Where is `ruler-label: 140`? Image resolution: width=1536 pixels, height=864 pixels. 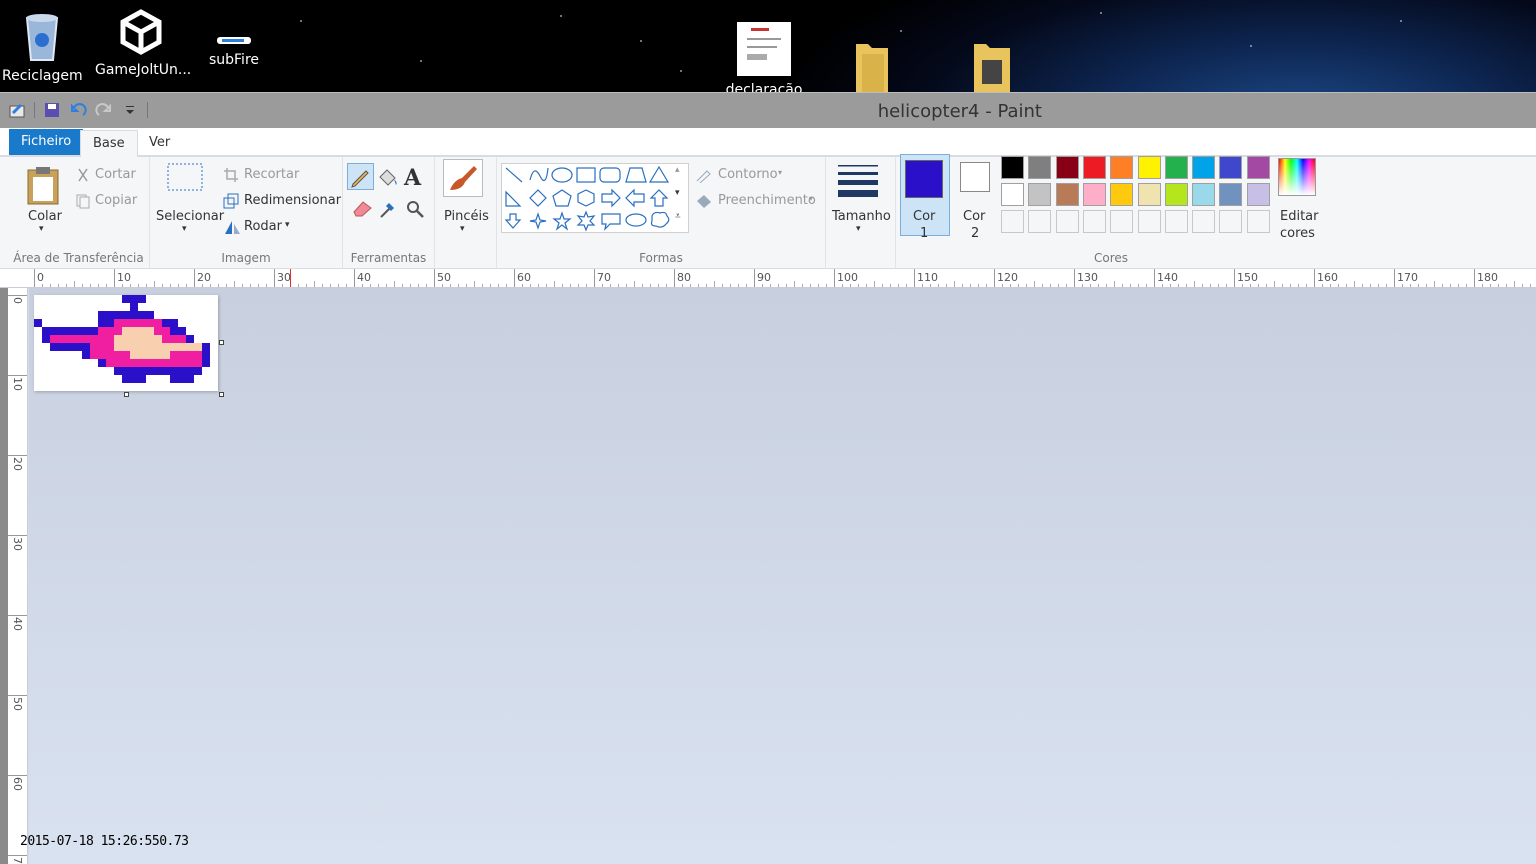
ruler-label: 140 is located at coordinates (1167, 277).